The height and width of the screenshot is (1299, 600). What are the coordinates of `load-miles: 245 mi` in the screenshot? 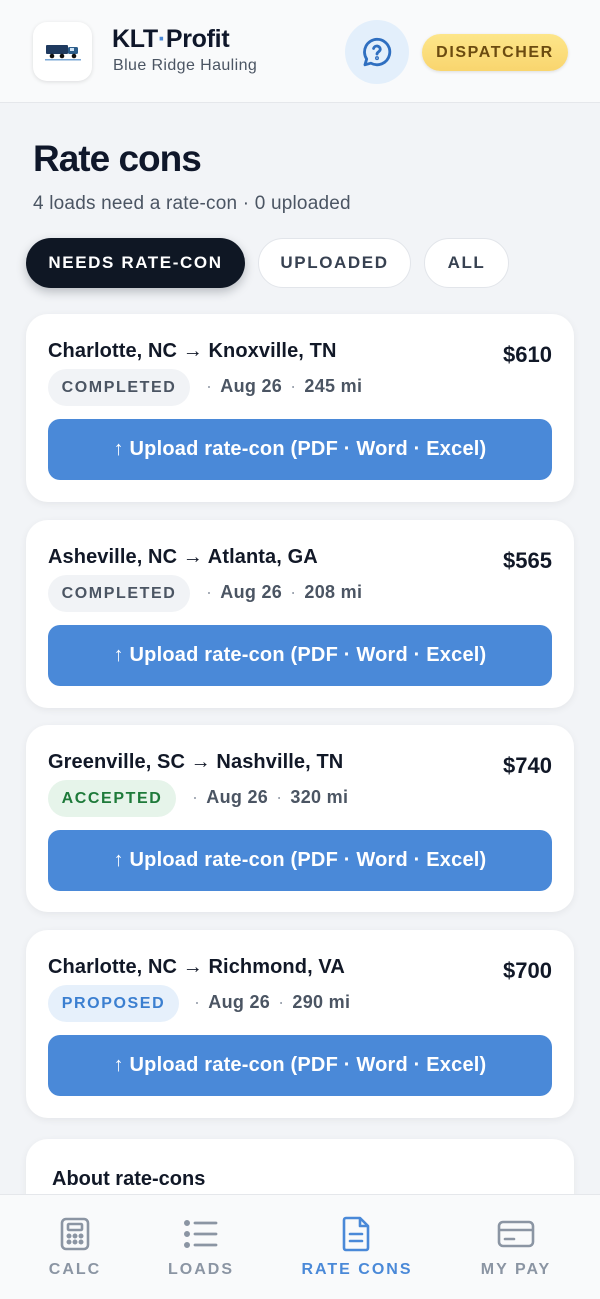 It's located at (333, 386).